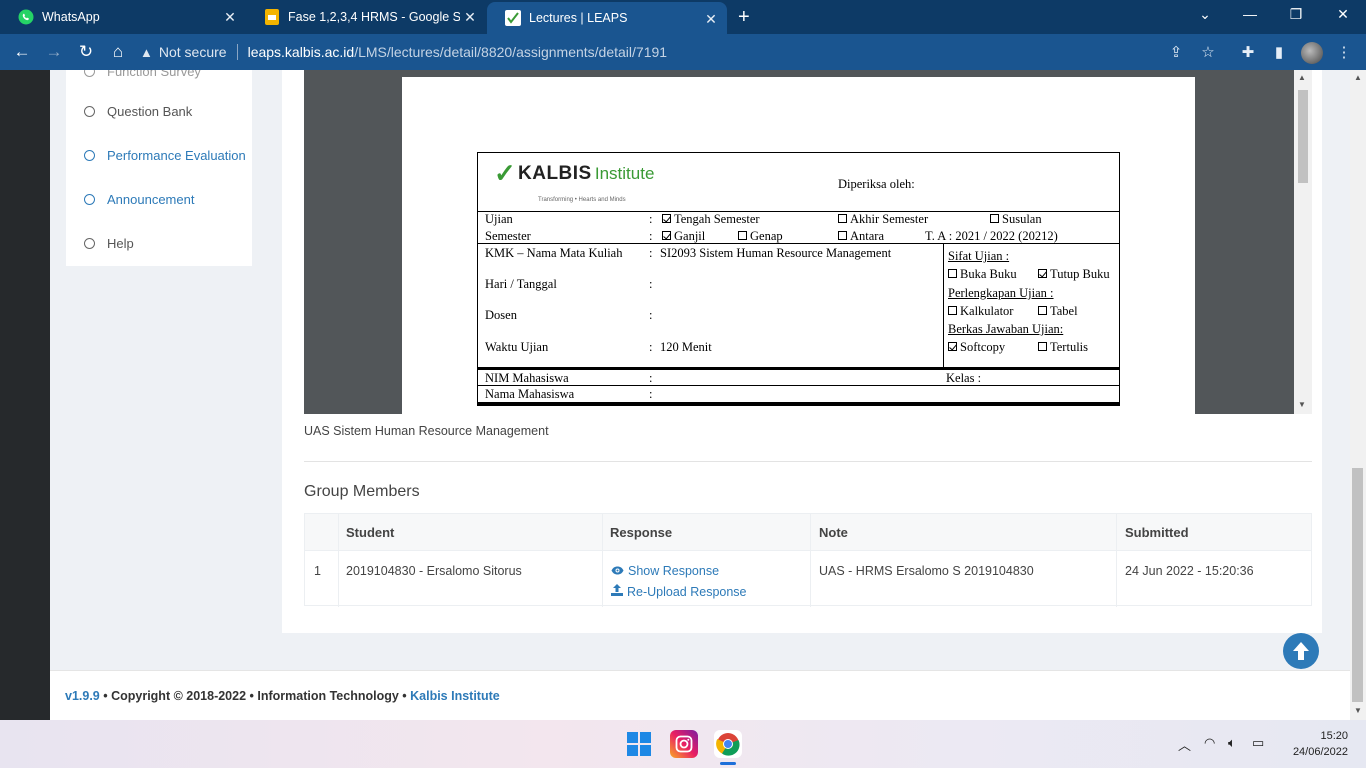 Image resolution: width=1366 pixels, height=768 pixels. What do you see at coordinates (1312, 53) in the screenshot?
I see `profile-avatar` at bounding box center [1312, 53].